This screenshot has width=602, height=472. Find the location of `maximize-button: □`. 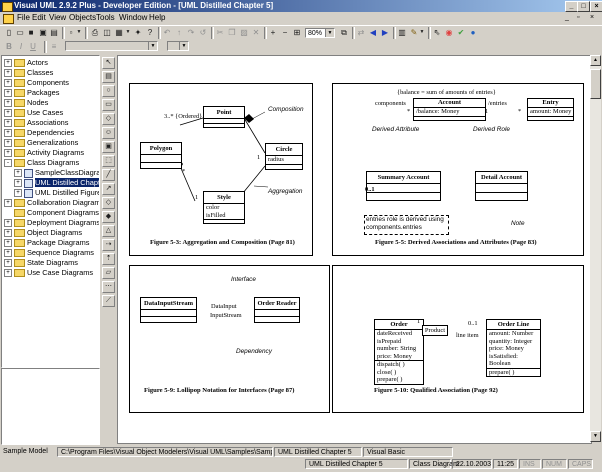

maximize-button: □ is located at coordinates (583, 6).